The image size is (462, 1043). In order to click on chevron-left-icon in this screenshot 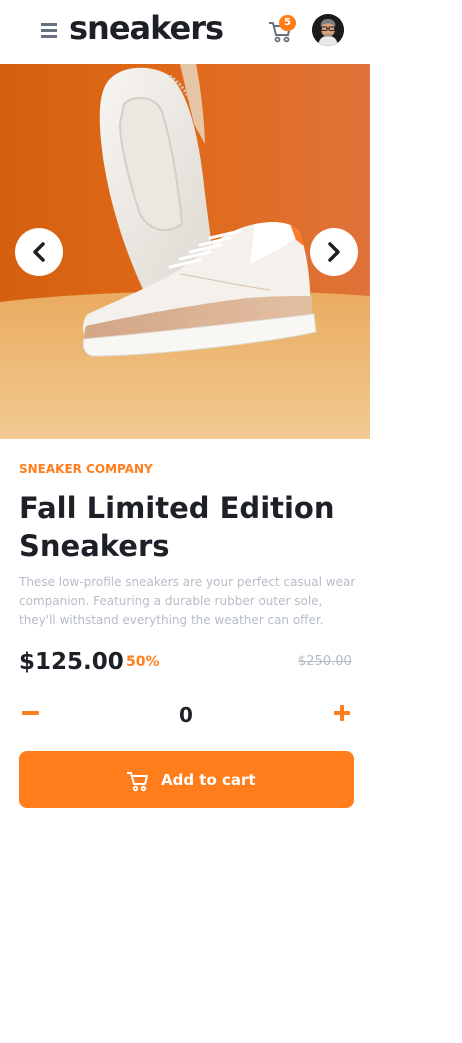, I will do `click(39, 252)`.